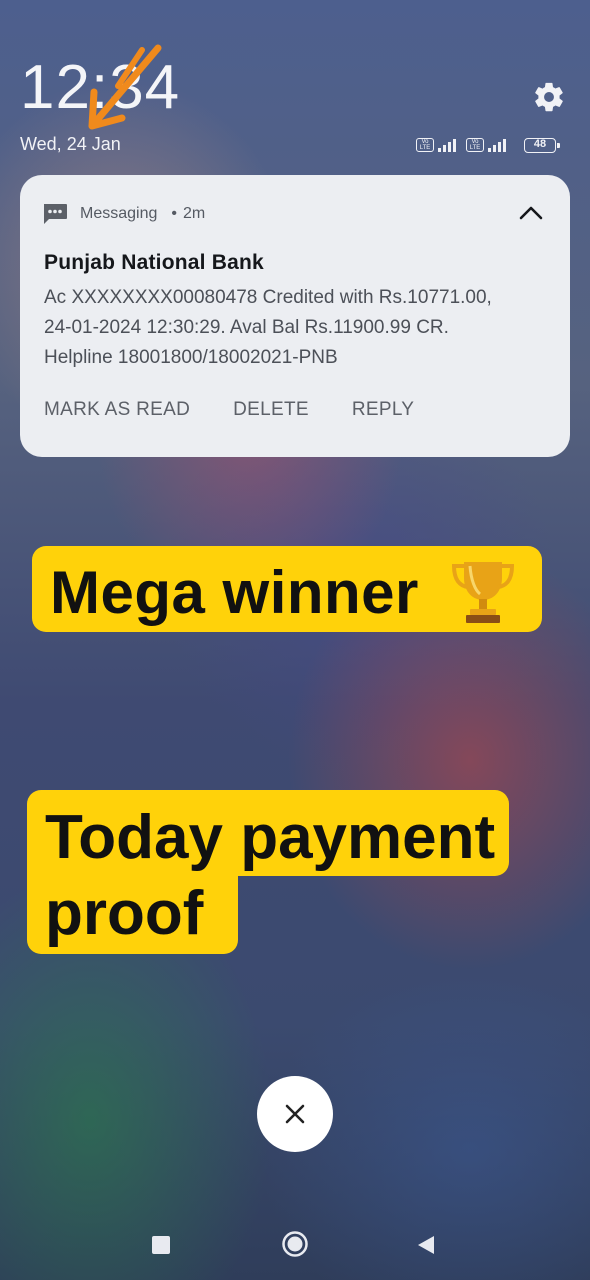 This screenshot has width=590, height=1280. What do you see at coordinates (447, 145) in the screenshot?
I see `signal-icon` at bounding box center [447, 145].